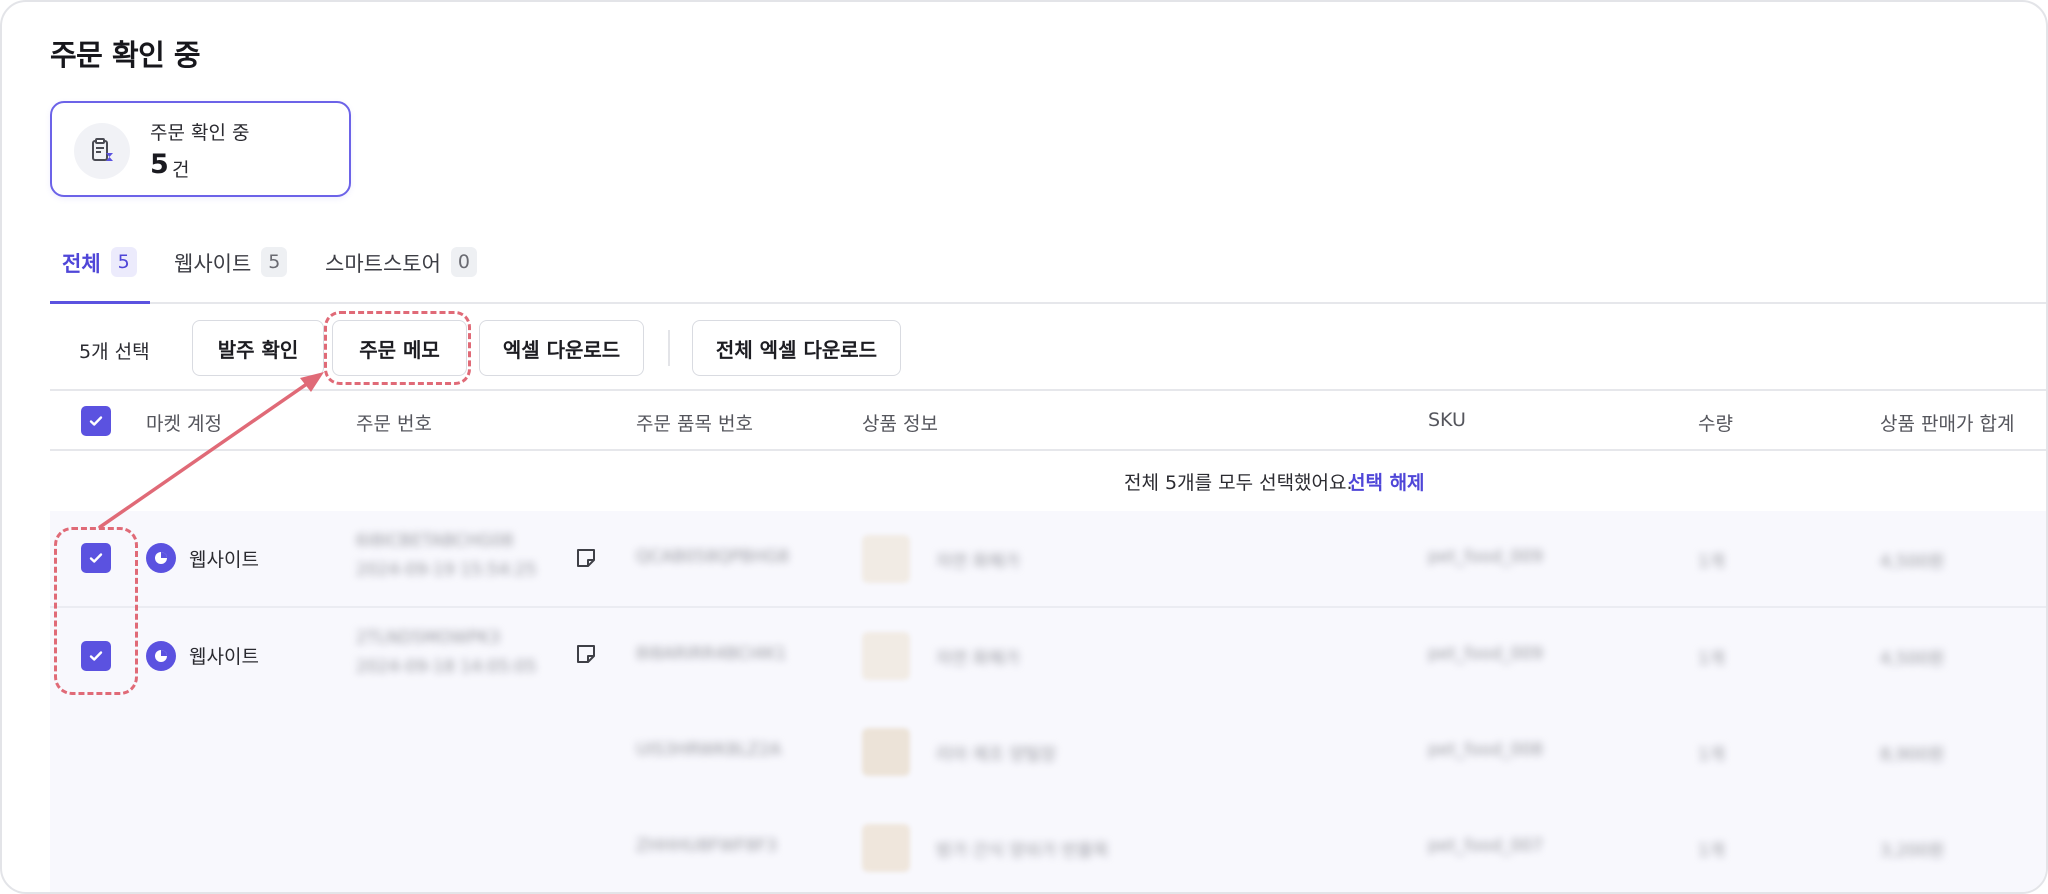 The width and height of the screenshot is (2048, 894). Describe the element at coordinates (1048, 481) in the screenshot. I see `select-all-notice: 전체 5개를 모두 선택했어요. 선택 해제` at that location.